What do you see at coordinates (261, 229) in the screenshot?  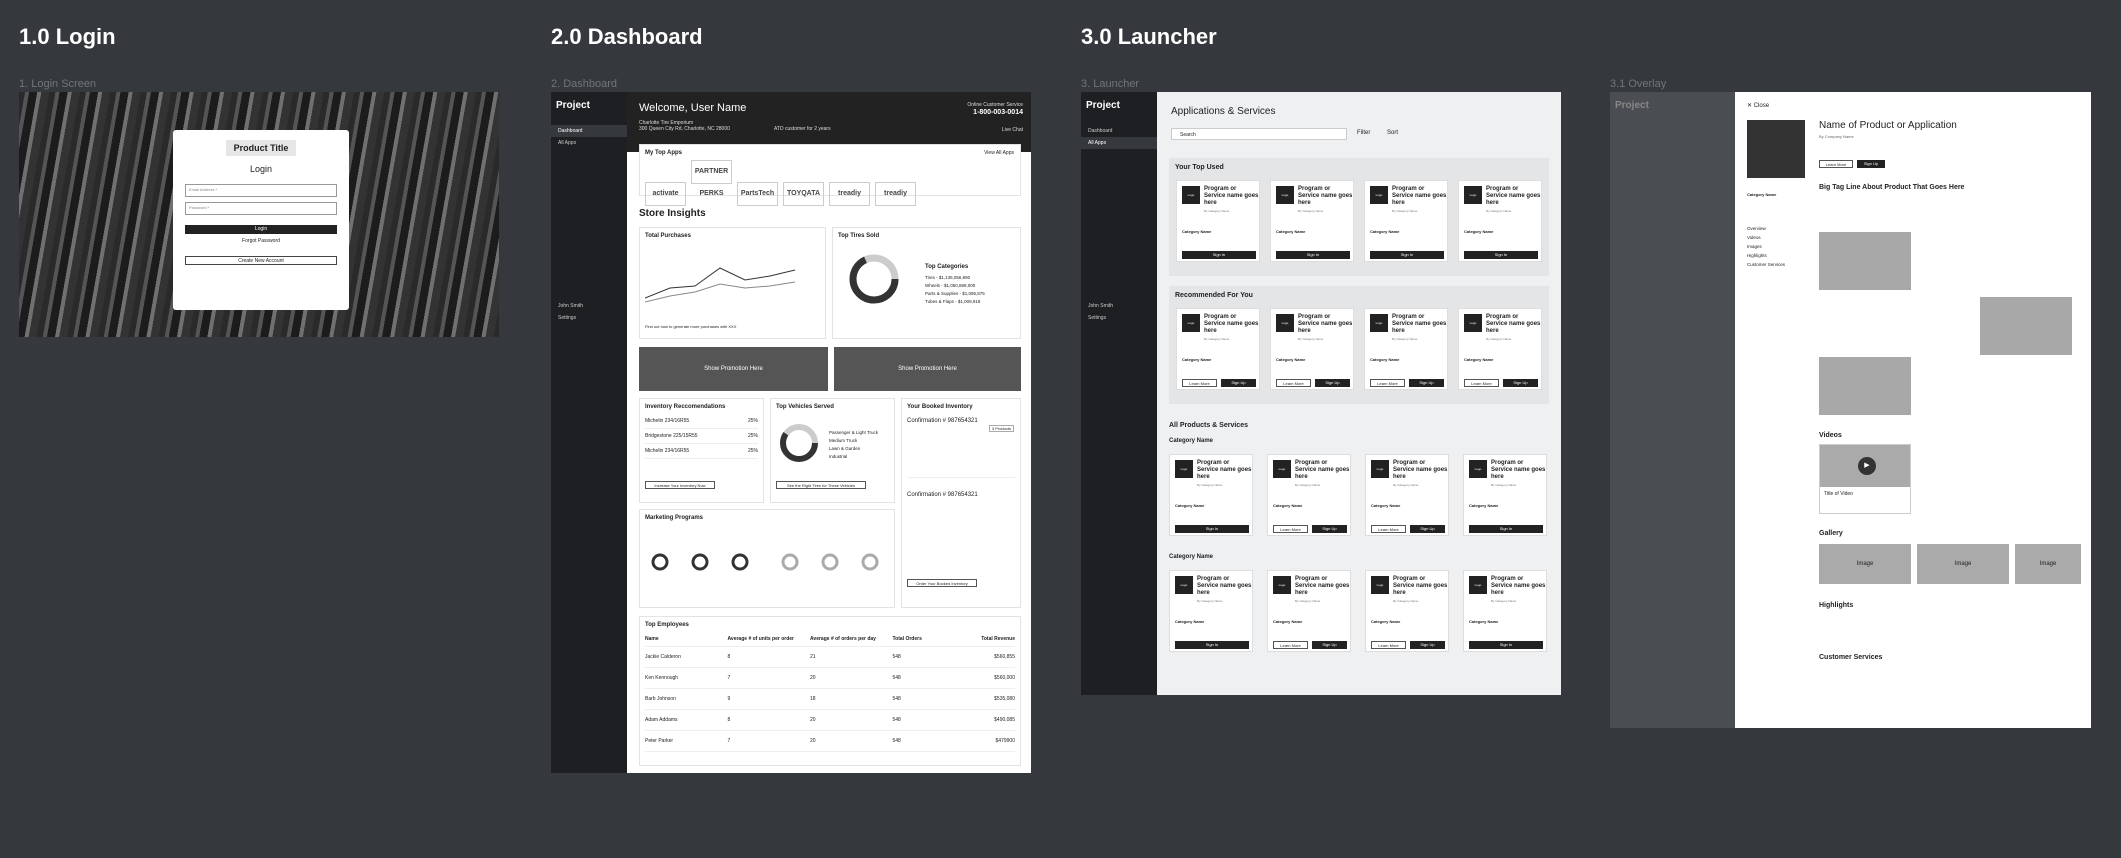 I see `login-button: Login` at bounding box center [261, 229].